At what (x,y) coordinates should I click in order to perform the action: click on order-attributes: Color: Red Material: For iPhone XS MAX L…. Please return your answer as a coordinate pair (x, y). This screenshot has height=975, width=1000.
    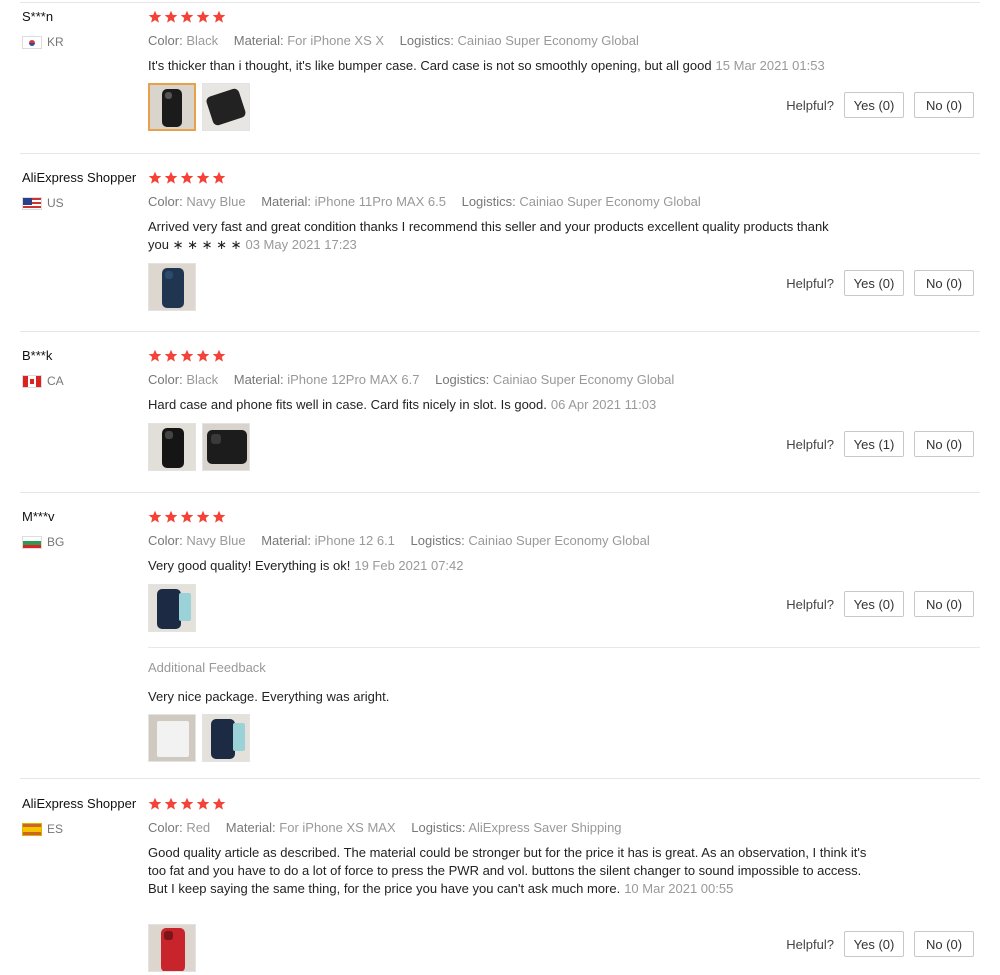
    Looking at the image, I should click on (385, 827).